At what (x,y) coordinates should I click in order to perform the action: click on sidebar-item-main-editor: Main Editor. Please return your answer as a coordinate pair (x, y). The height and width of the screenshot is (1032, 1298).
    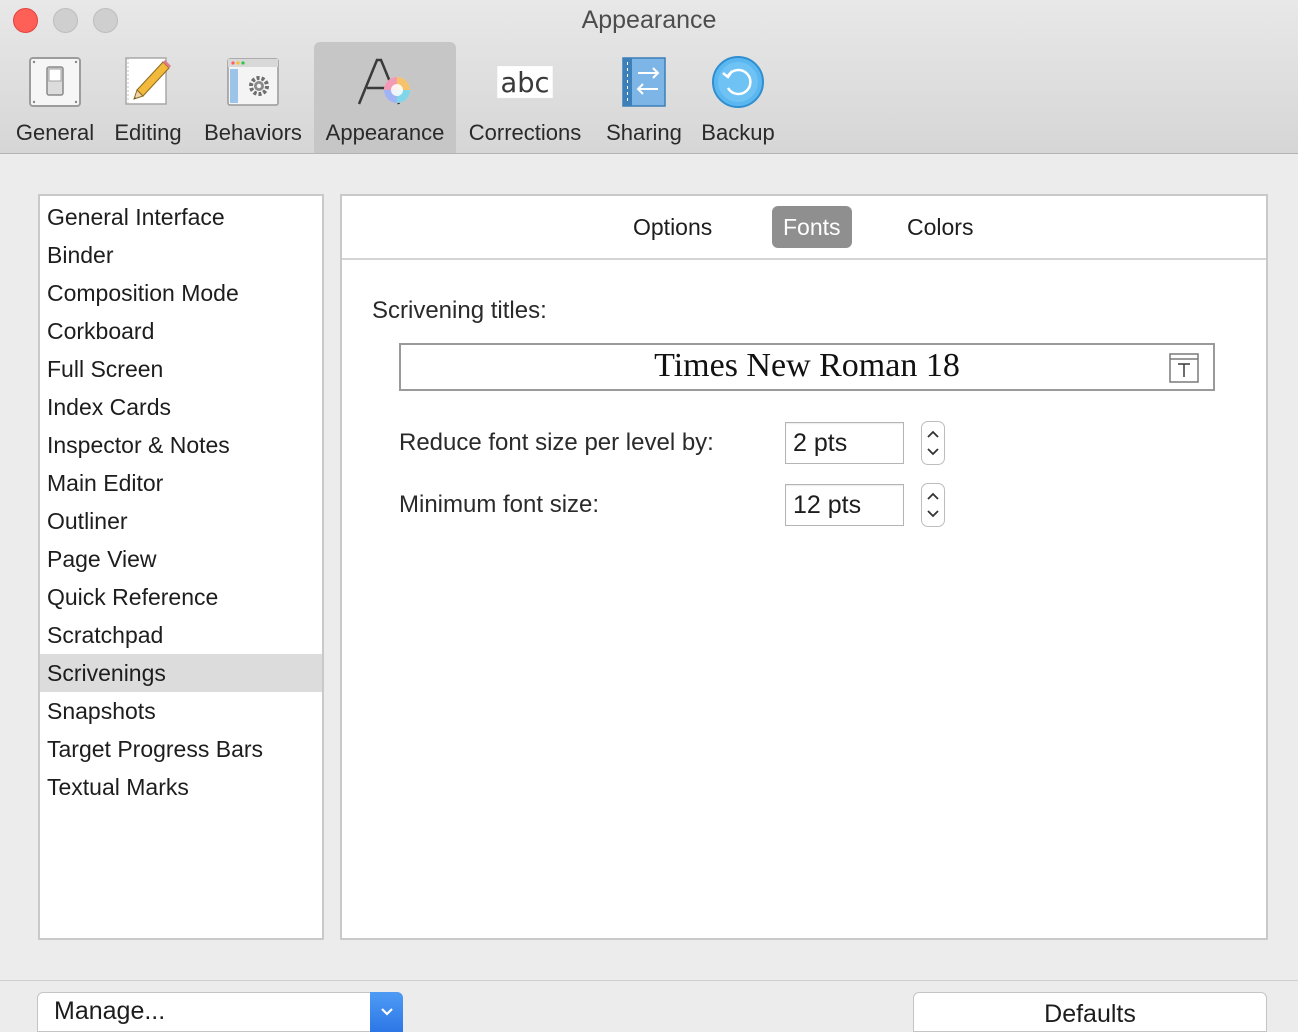
    Looking at the image, I should click on (181, 483).